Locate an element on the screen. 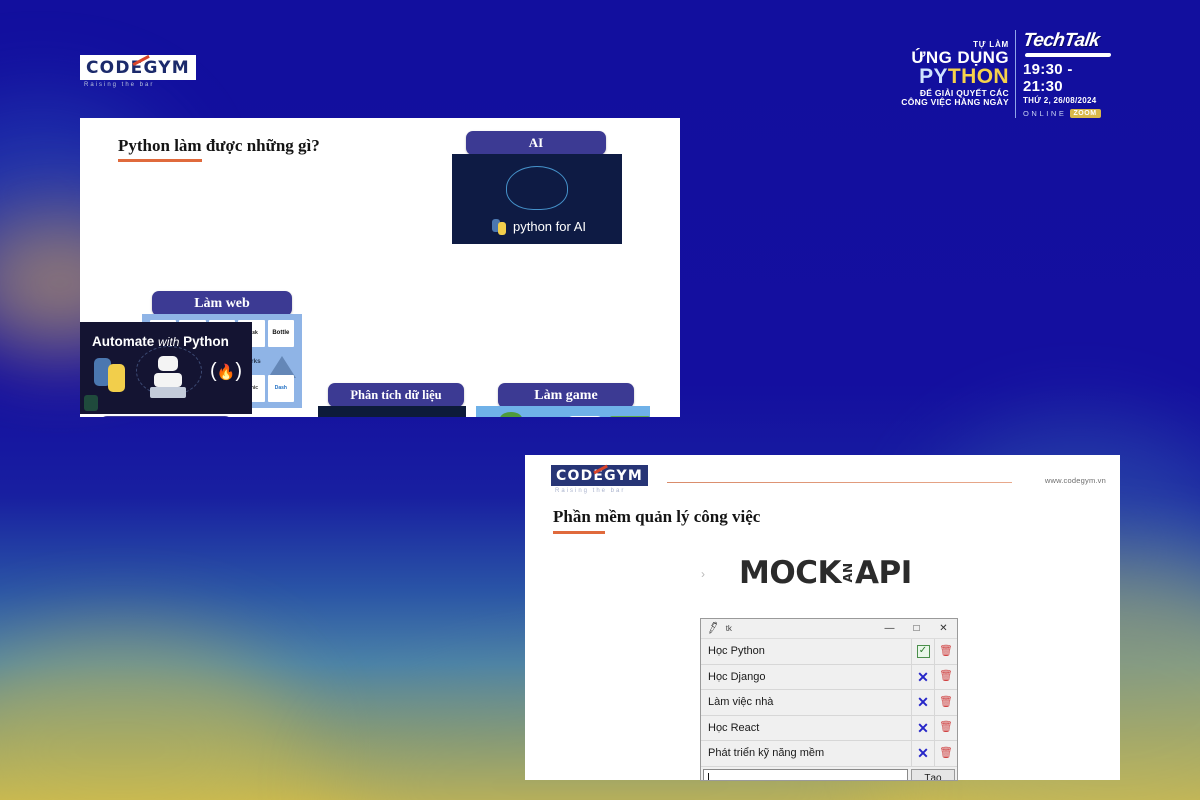 This screenshot has width=1200, height=800. slide1-title-underline is located at coordinates (160, 160).